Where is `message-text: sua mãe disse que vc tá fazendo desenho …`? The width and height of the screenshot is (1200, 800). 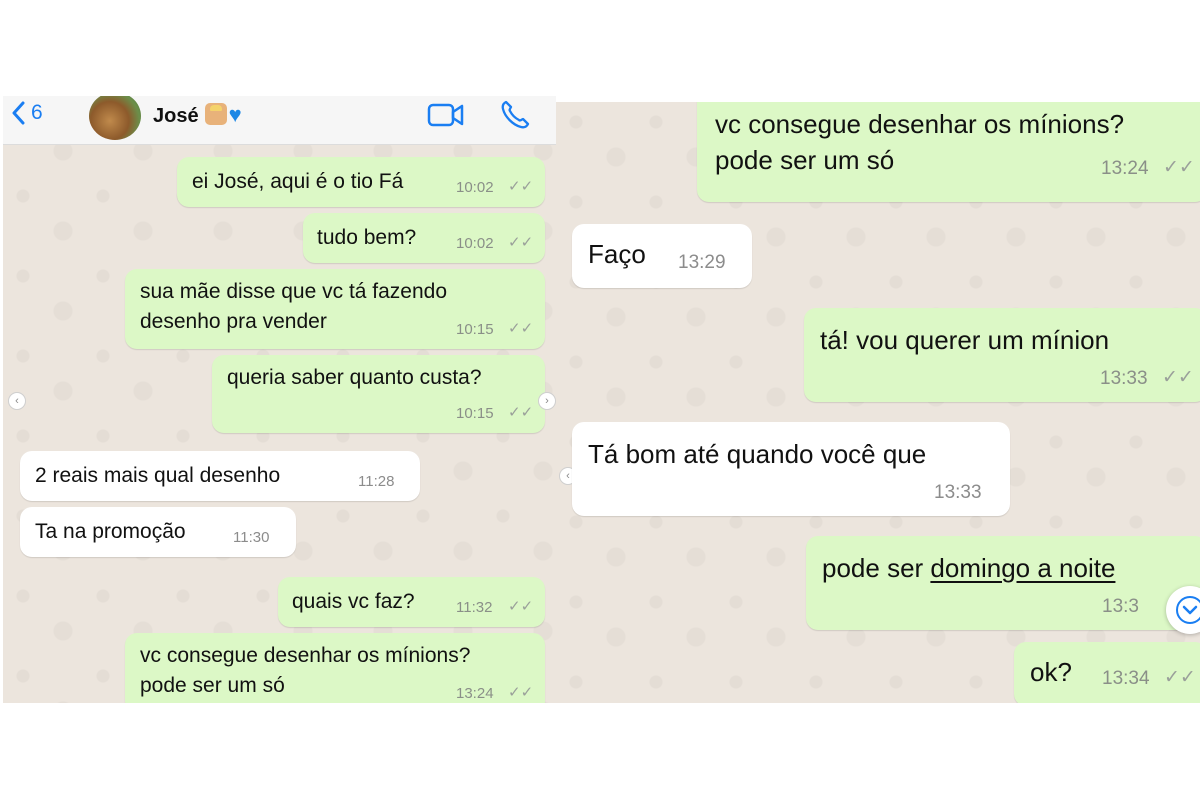
message-text: sua mãe disse que vc tá fazendo desenho … is located at coordinates (294, 306).